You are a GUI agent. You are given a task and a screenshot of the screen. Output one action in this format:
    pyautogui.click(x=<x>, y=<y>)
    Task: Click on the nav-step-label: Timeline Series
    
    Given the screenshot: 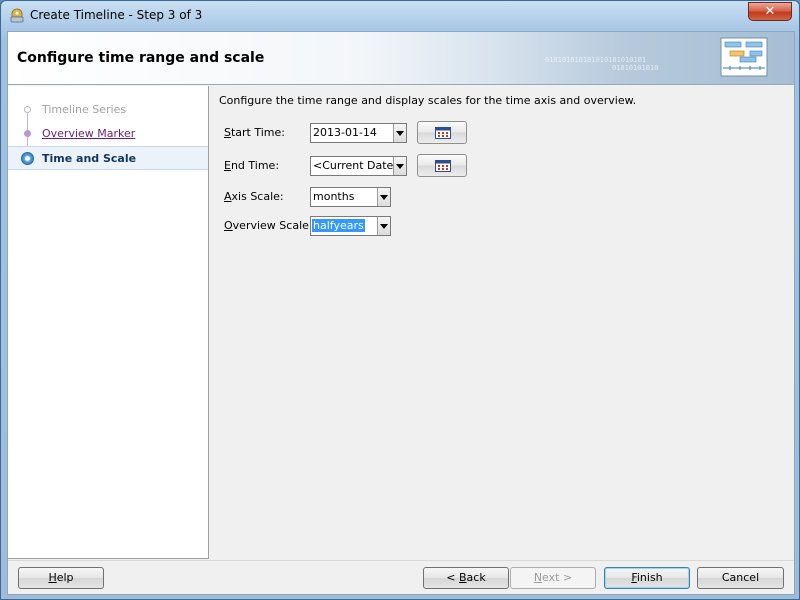 What is the action you would take?
    pyautogui.click(x=84, y=109)
    